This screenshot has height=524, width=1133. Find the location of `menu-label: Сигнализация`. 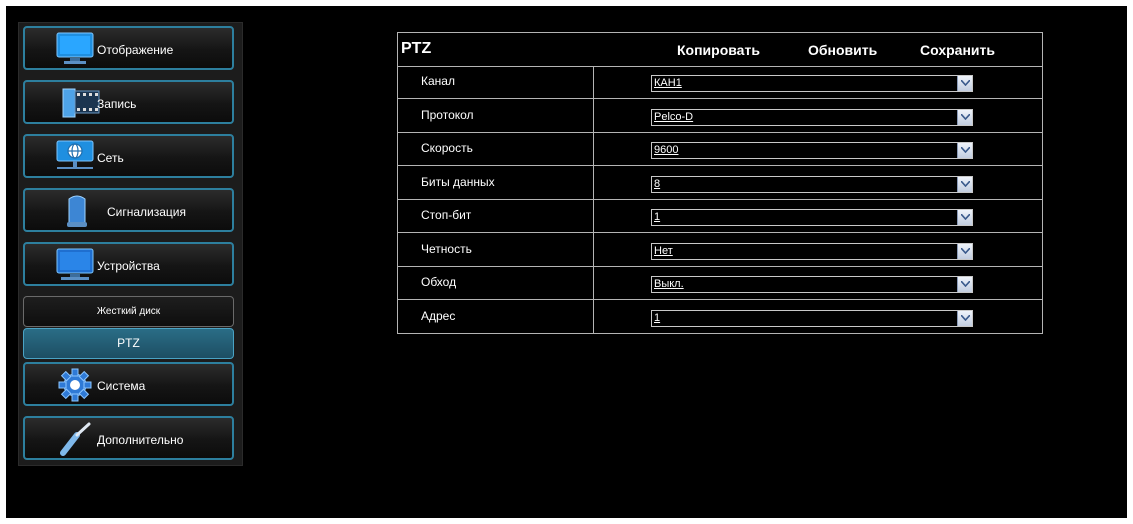

menu-label: Сигнализация is located at coordinates (147, 212).